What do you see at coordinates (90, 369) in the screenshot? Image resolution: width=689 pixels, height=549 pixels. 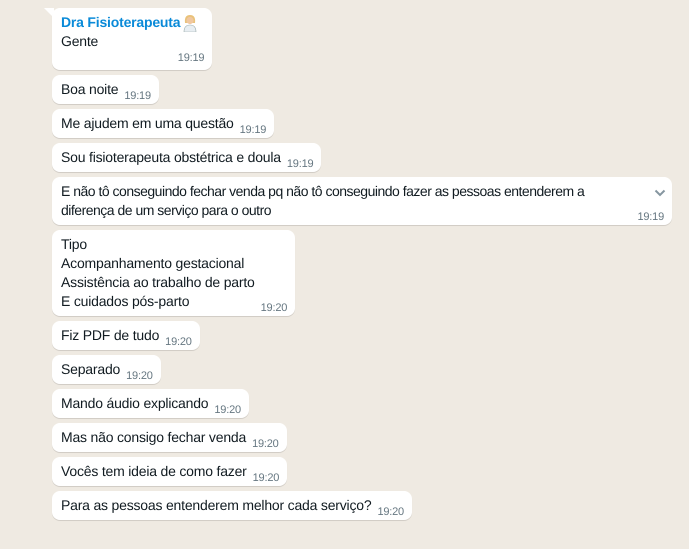 I see `message-text: Separado` at bounding box center [90, 369].